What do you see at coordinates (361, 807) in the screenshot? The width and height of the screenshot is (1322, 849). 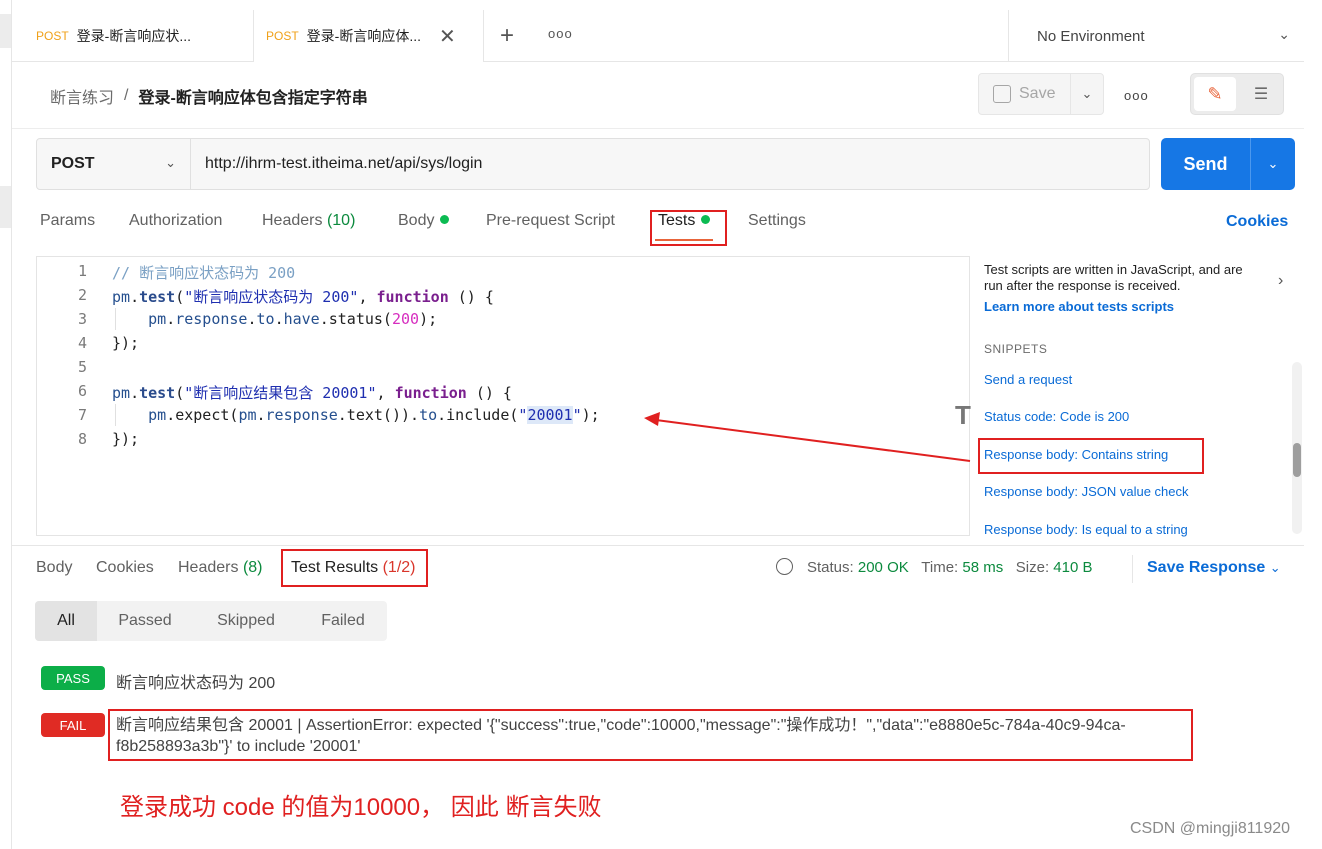 I see `annotation-note: 登录成功 code 的值为10000， 因此 断言失败` at bounding box center [361, 807].